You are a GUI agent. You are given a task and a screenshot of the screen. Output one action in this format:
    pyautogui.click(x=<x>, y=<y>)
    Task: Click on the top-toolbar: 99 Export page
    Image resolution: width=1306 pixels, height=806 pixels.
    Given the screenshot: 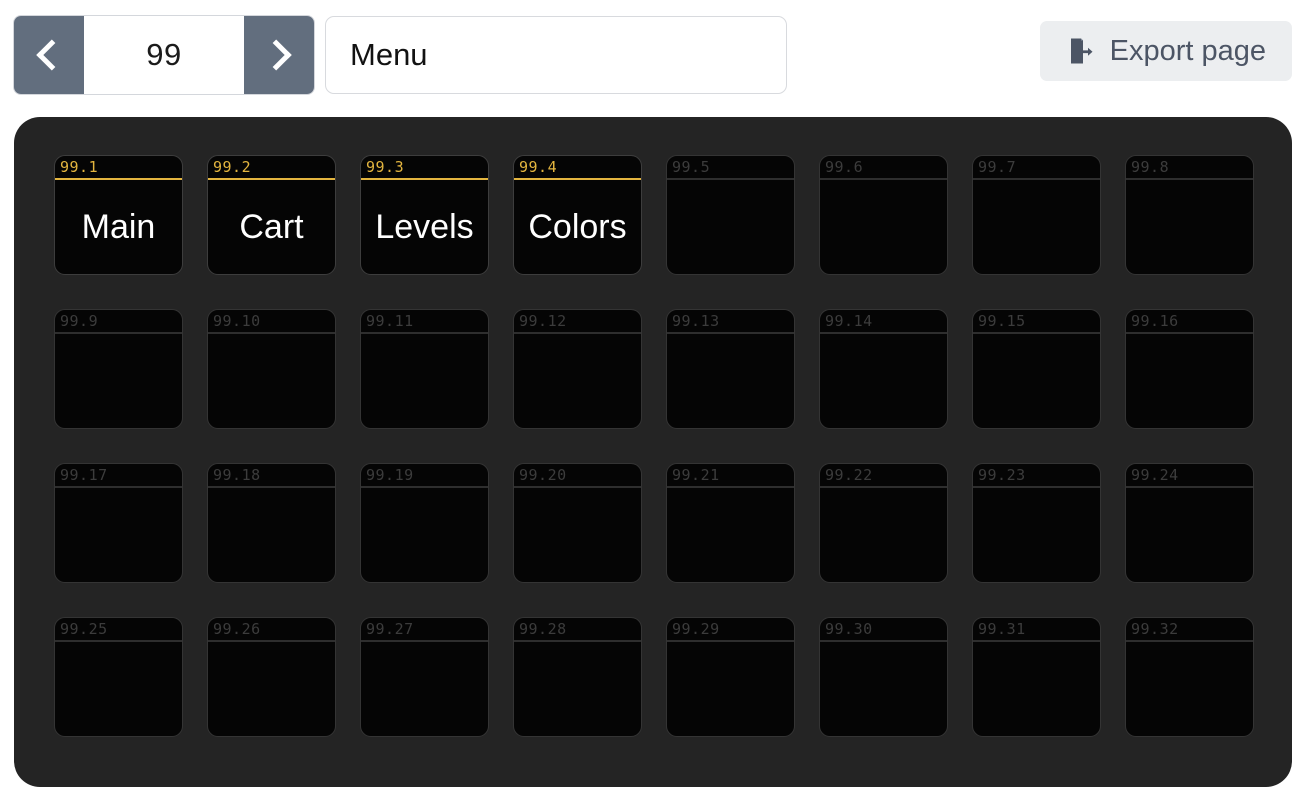 What is the action you would take?
    pyautogui.click(x=653, y=55)
    